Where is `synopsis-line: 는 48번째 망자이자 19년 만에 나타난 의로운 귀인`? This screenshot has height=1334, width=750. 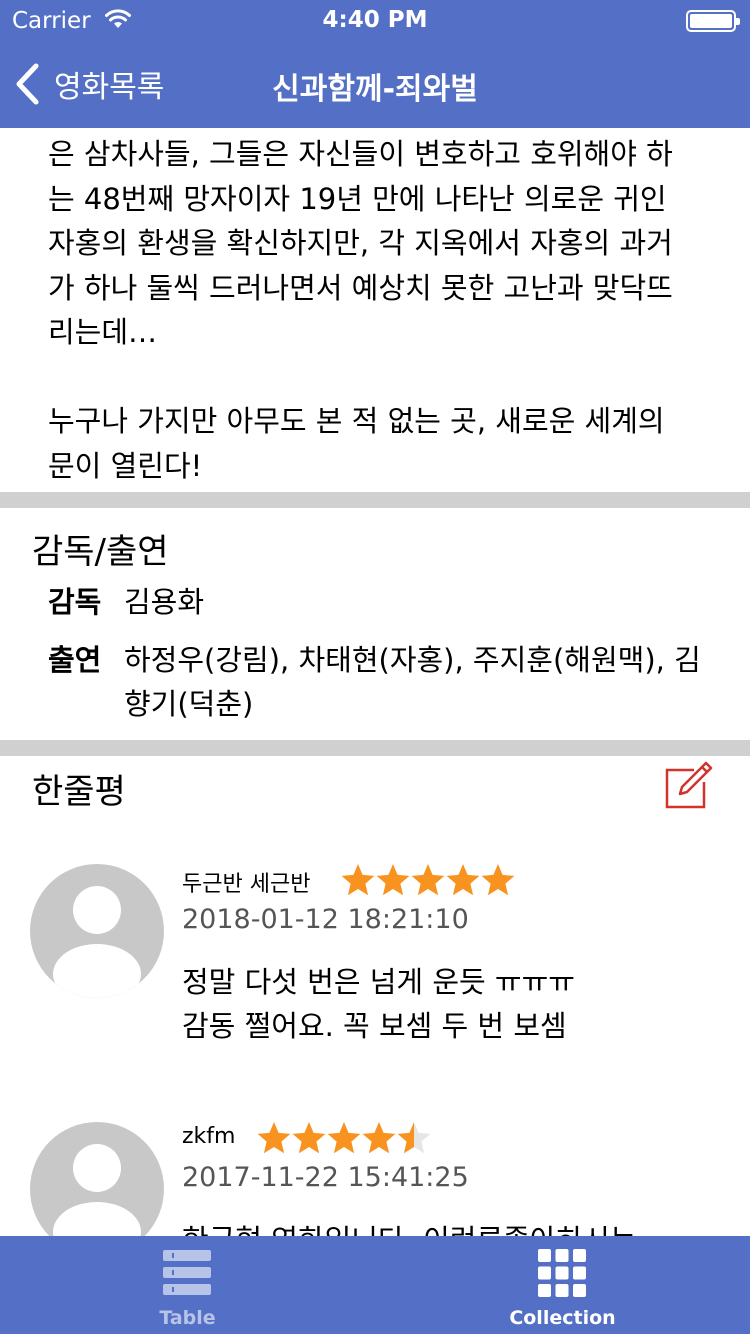 synopsis-line: 는 48번째 망자이자 19년 만에 나타난 의로운 귀인 is located at coordinates (357, 198).